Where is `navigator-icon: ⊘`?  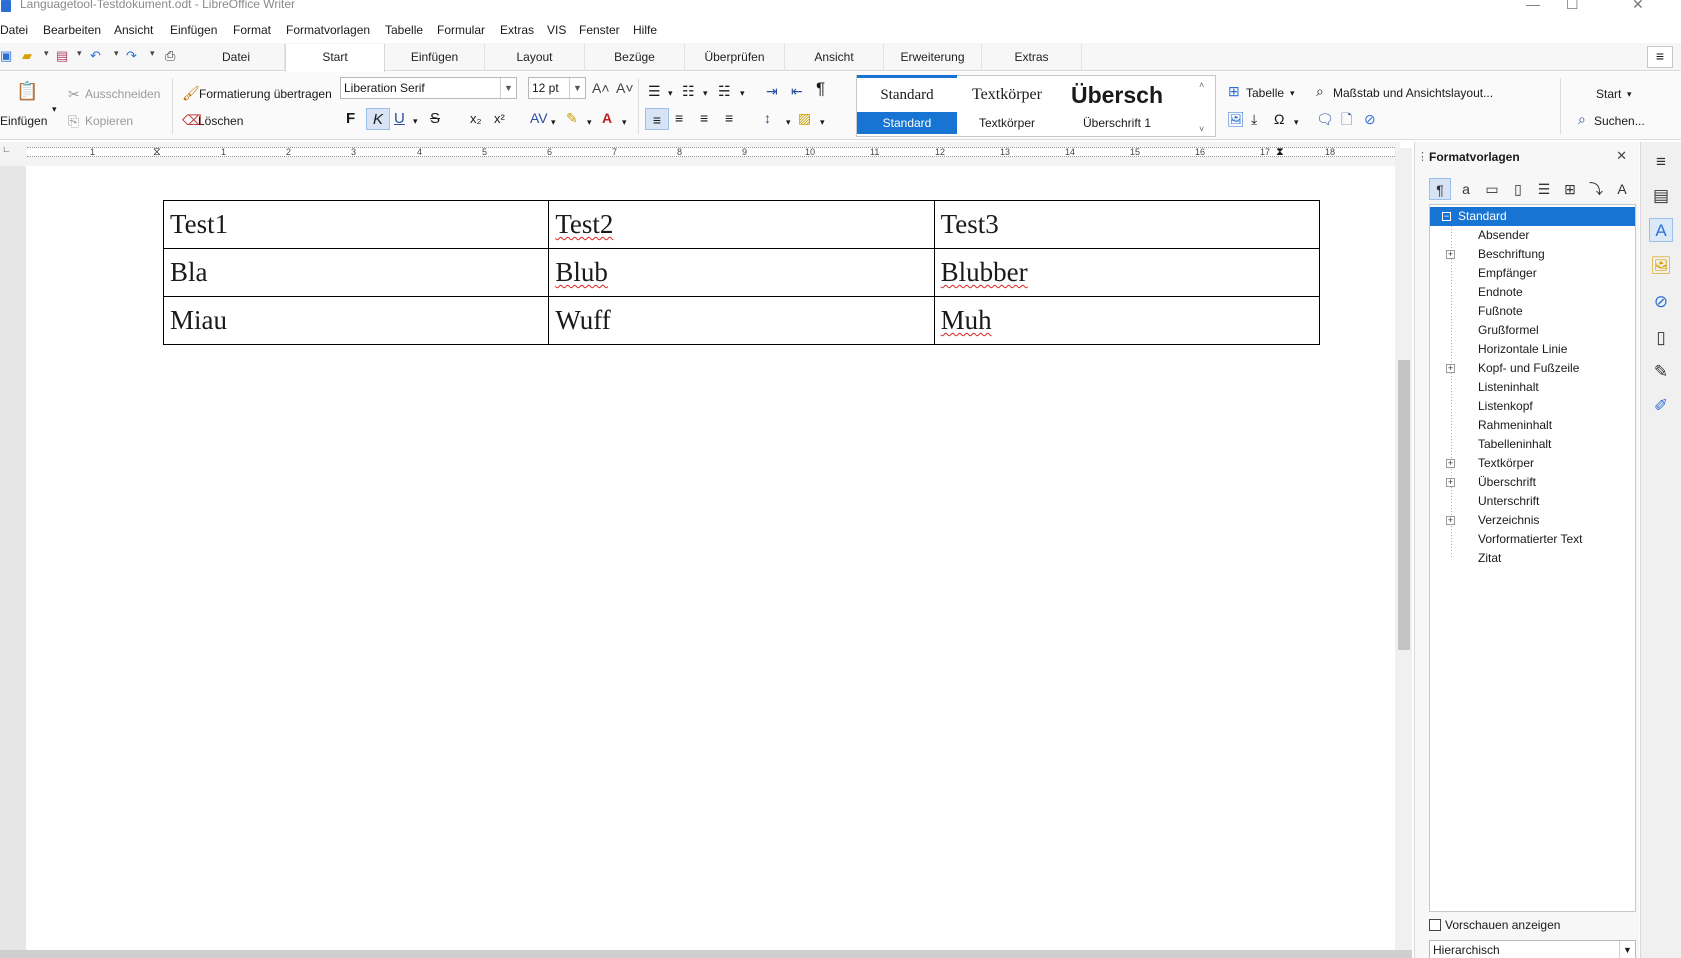 navigator-icon: ⊘ is located at coordinates (1370, 119).